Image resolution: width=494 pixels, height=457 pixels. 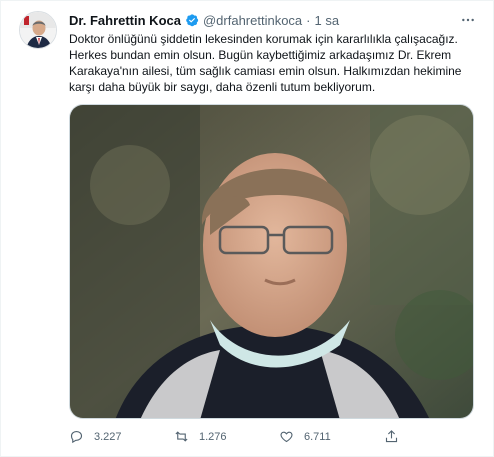 I want to click on reply-count: 3.227, so click(x=108, y=436).